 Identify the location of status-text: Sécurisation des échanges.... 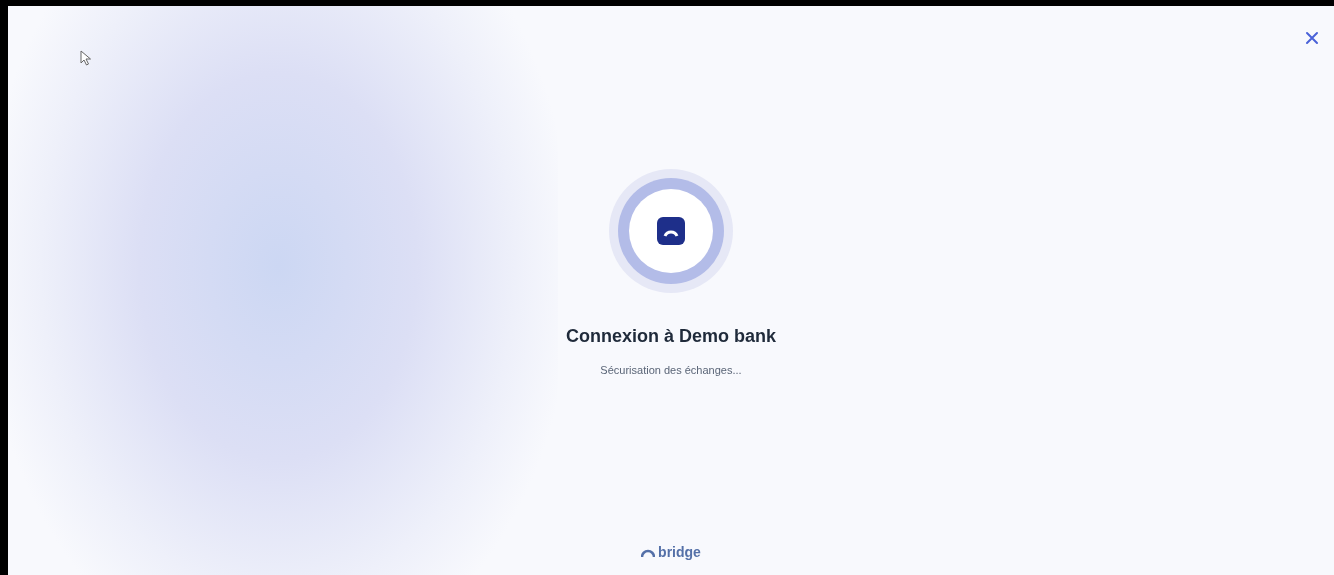
(671, 370).